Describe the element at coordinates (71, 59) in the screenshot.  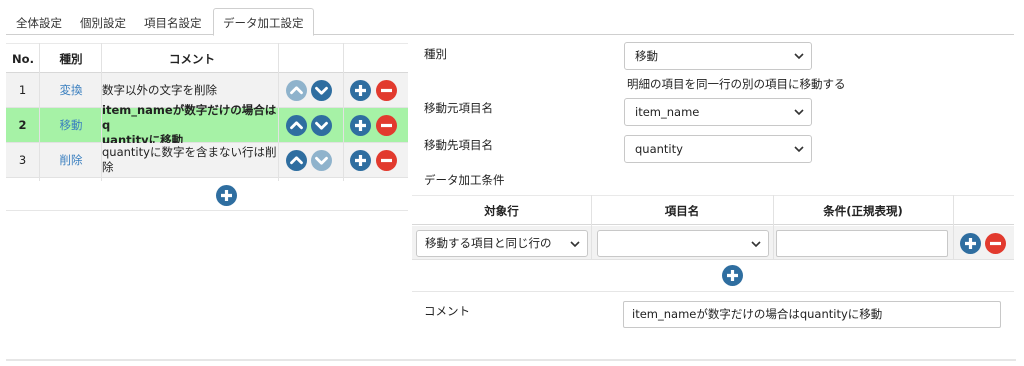
I see `header-kind: 種別` at that location.